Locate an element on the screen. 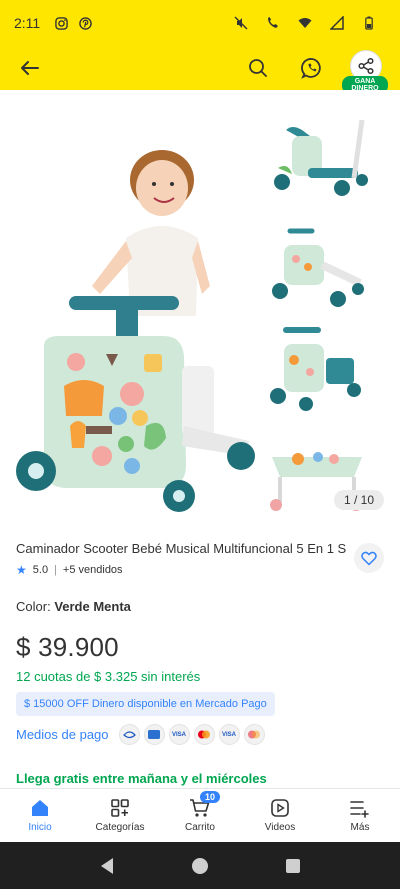 This screenshot has width=400, height=889. installments-text: 12 cuotas de $ 3.325 sin interés is located at coordinates (108, 676).